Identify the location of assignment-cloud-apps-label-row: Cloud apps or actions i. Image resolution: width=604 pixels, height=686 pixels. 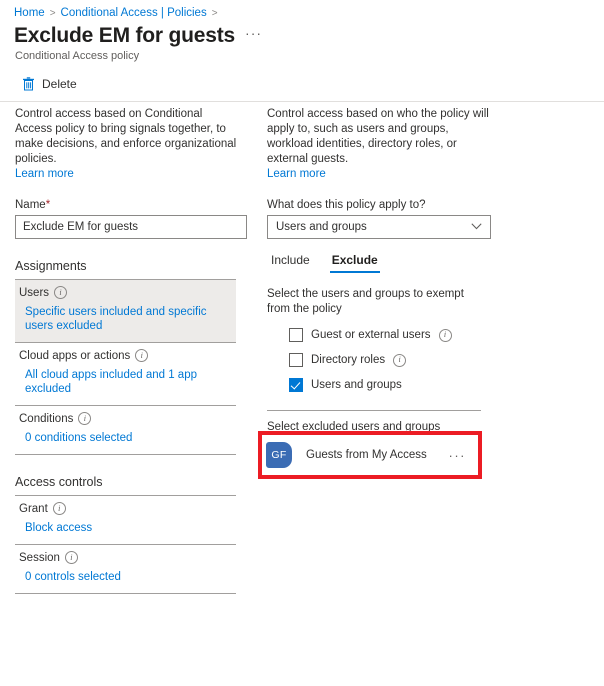
(125, 355).